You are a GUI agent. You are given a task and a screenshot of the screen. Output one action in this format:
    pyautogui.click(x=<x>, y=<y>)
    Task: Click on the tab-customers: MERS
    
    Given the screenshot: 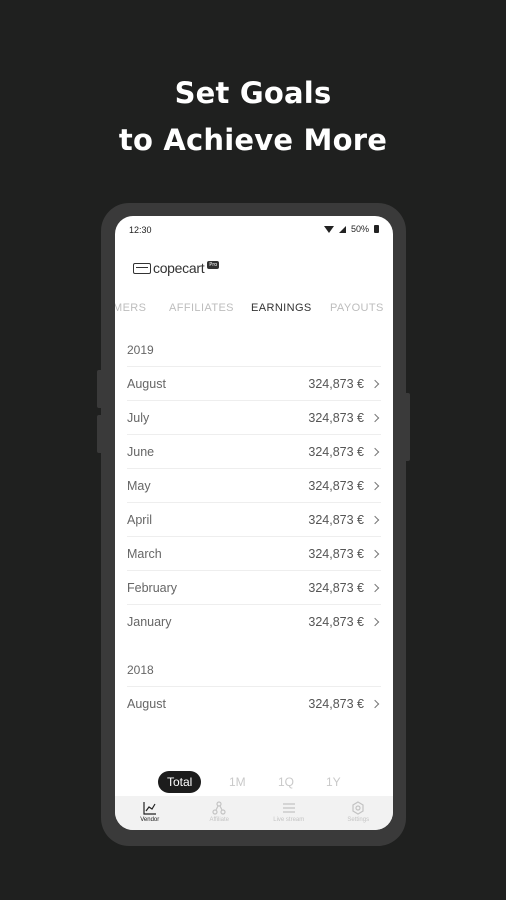 What is the action you would take?
    pyautogui.click(x=130, y=308)
    